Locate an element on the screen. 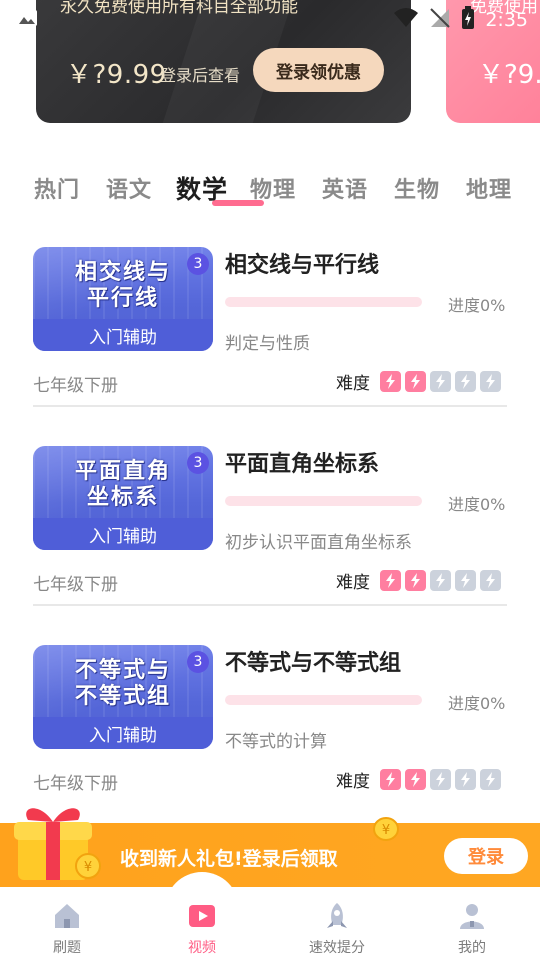 This screenshot has height=960, width=540. thumbnail-title: 相交线与 平行线 is located at coordinates (122, 285).